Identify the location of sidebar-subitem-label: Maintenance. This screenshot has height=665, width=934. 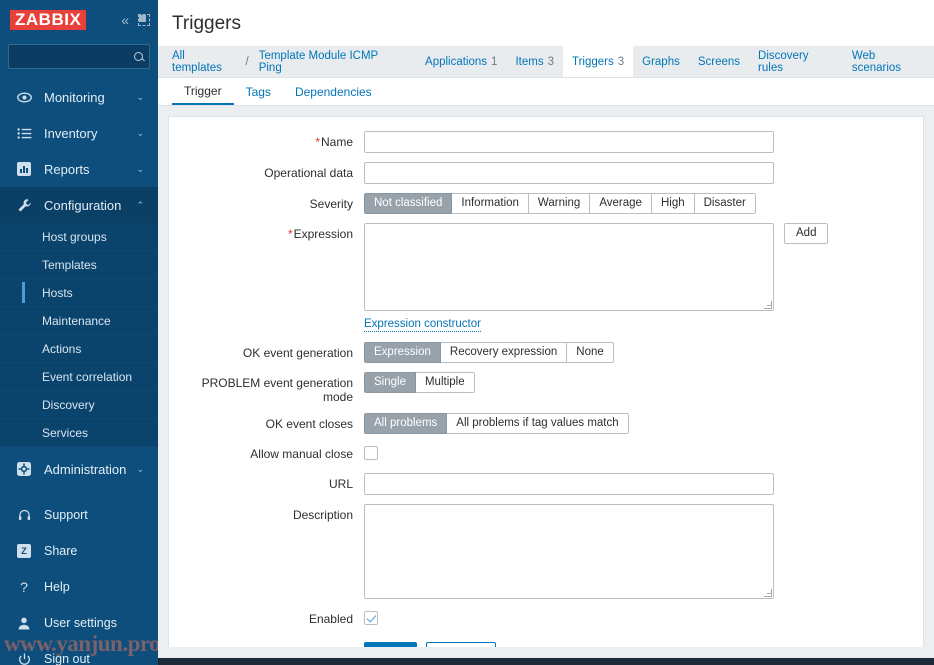
(76, 320).